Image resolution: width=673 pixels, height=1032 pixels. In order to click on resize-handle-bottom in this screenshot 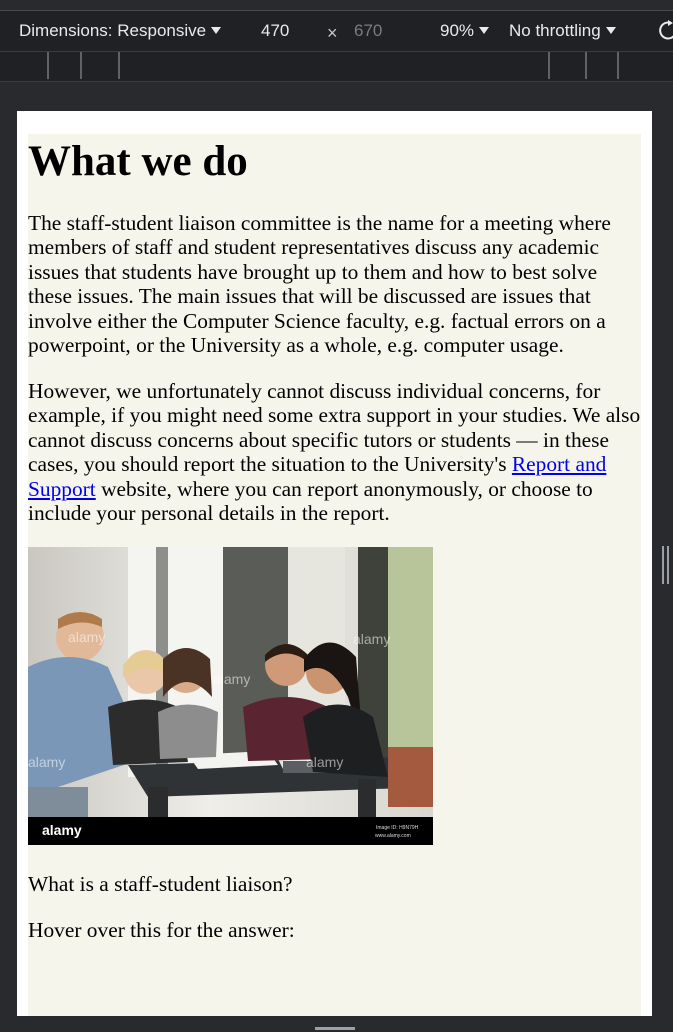, I will do `click(335, 1028)`.